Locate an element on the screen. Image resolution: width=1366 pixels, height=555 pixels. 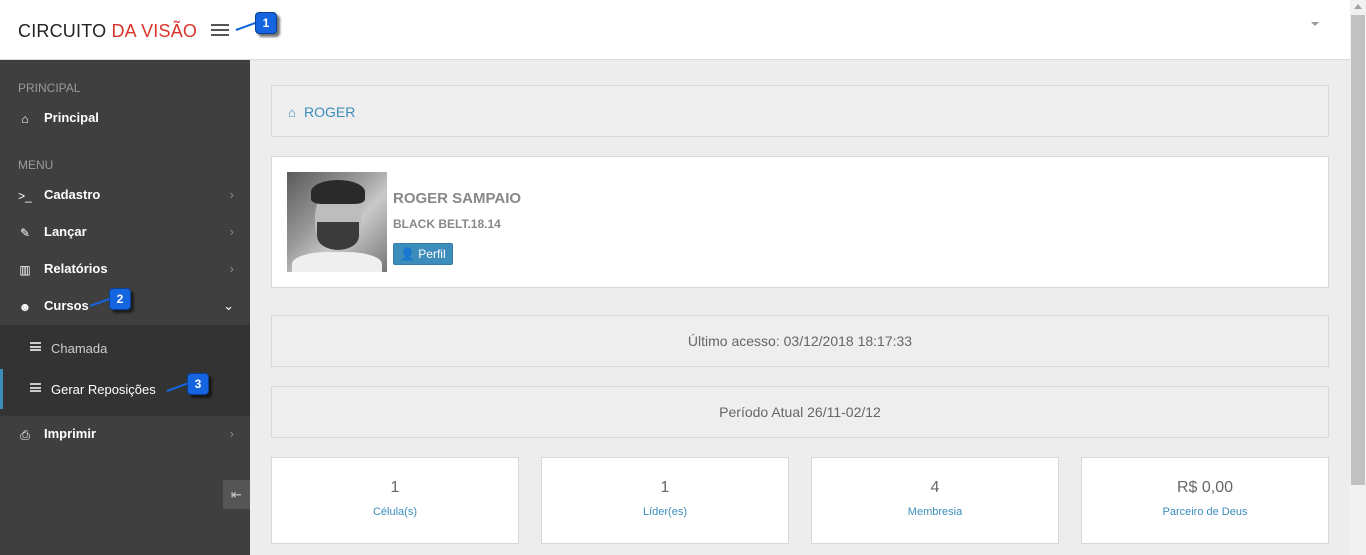
last-access-text: Último acesso: 03/12/2018 18:17:33 is located at coordinates (800, 341).